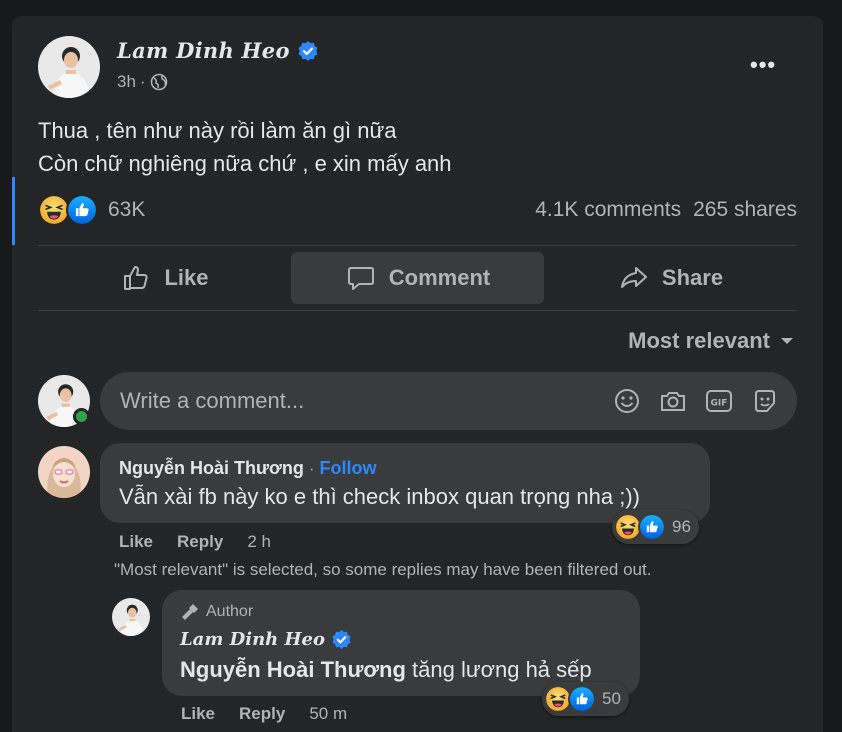  Describe the element at coordinates (633, 277) in the screenshot. I see `share-icon` at that location.